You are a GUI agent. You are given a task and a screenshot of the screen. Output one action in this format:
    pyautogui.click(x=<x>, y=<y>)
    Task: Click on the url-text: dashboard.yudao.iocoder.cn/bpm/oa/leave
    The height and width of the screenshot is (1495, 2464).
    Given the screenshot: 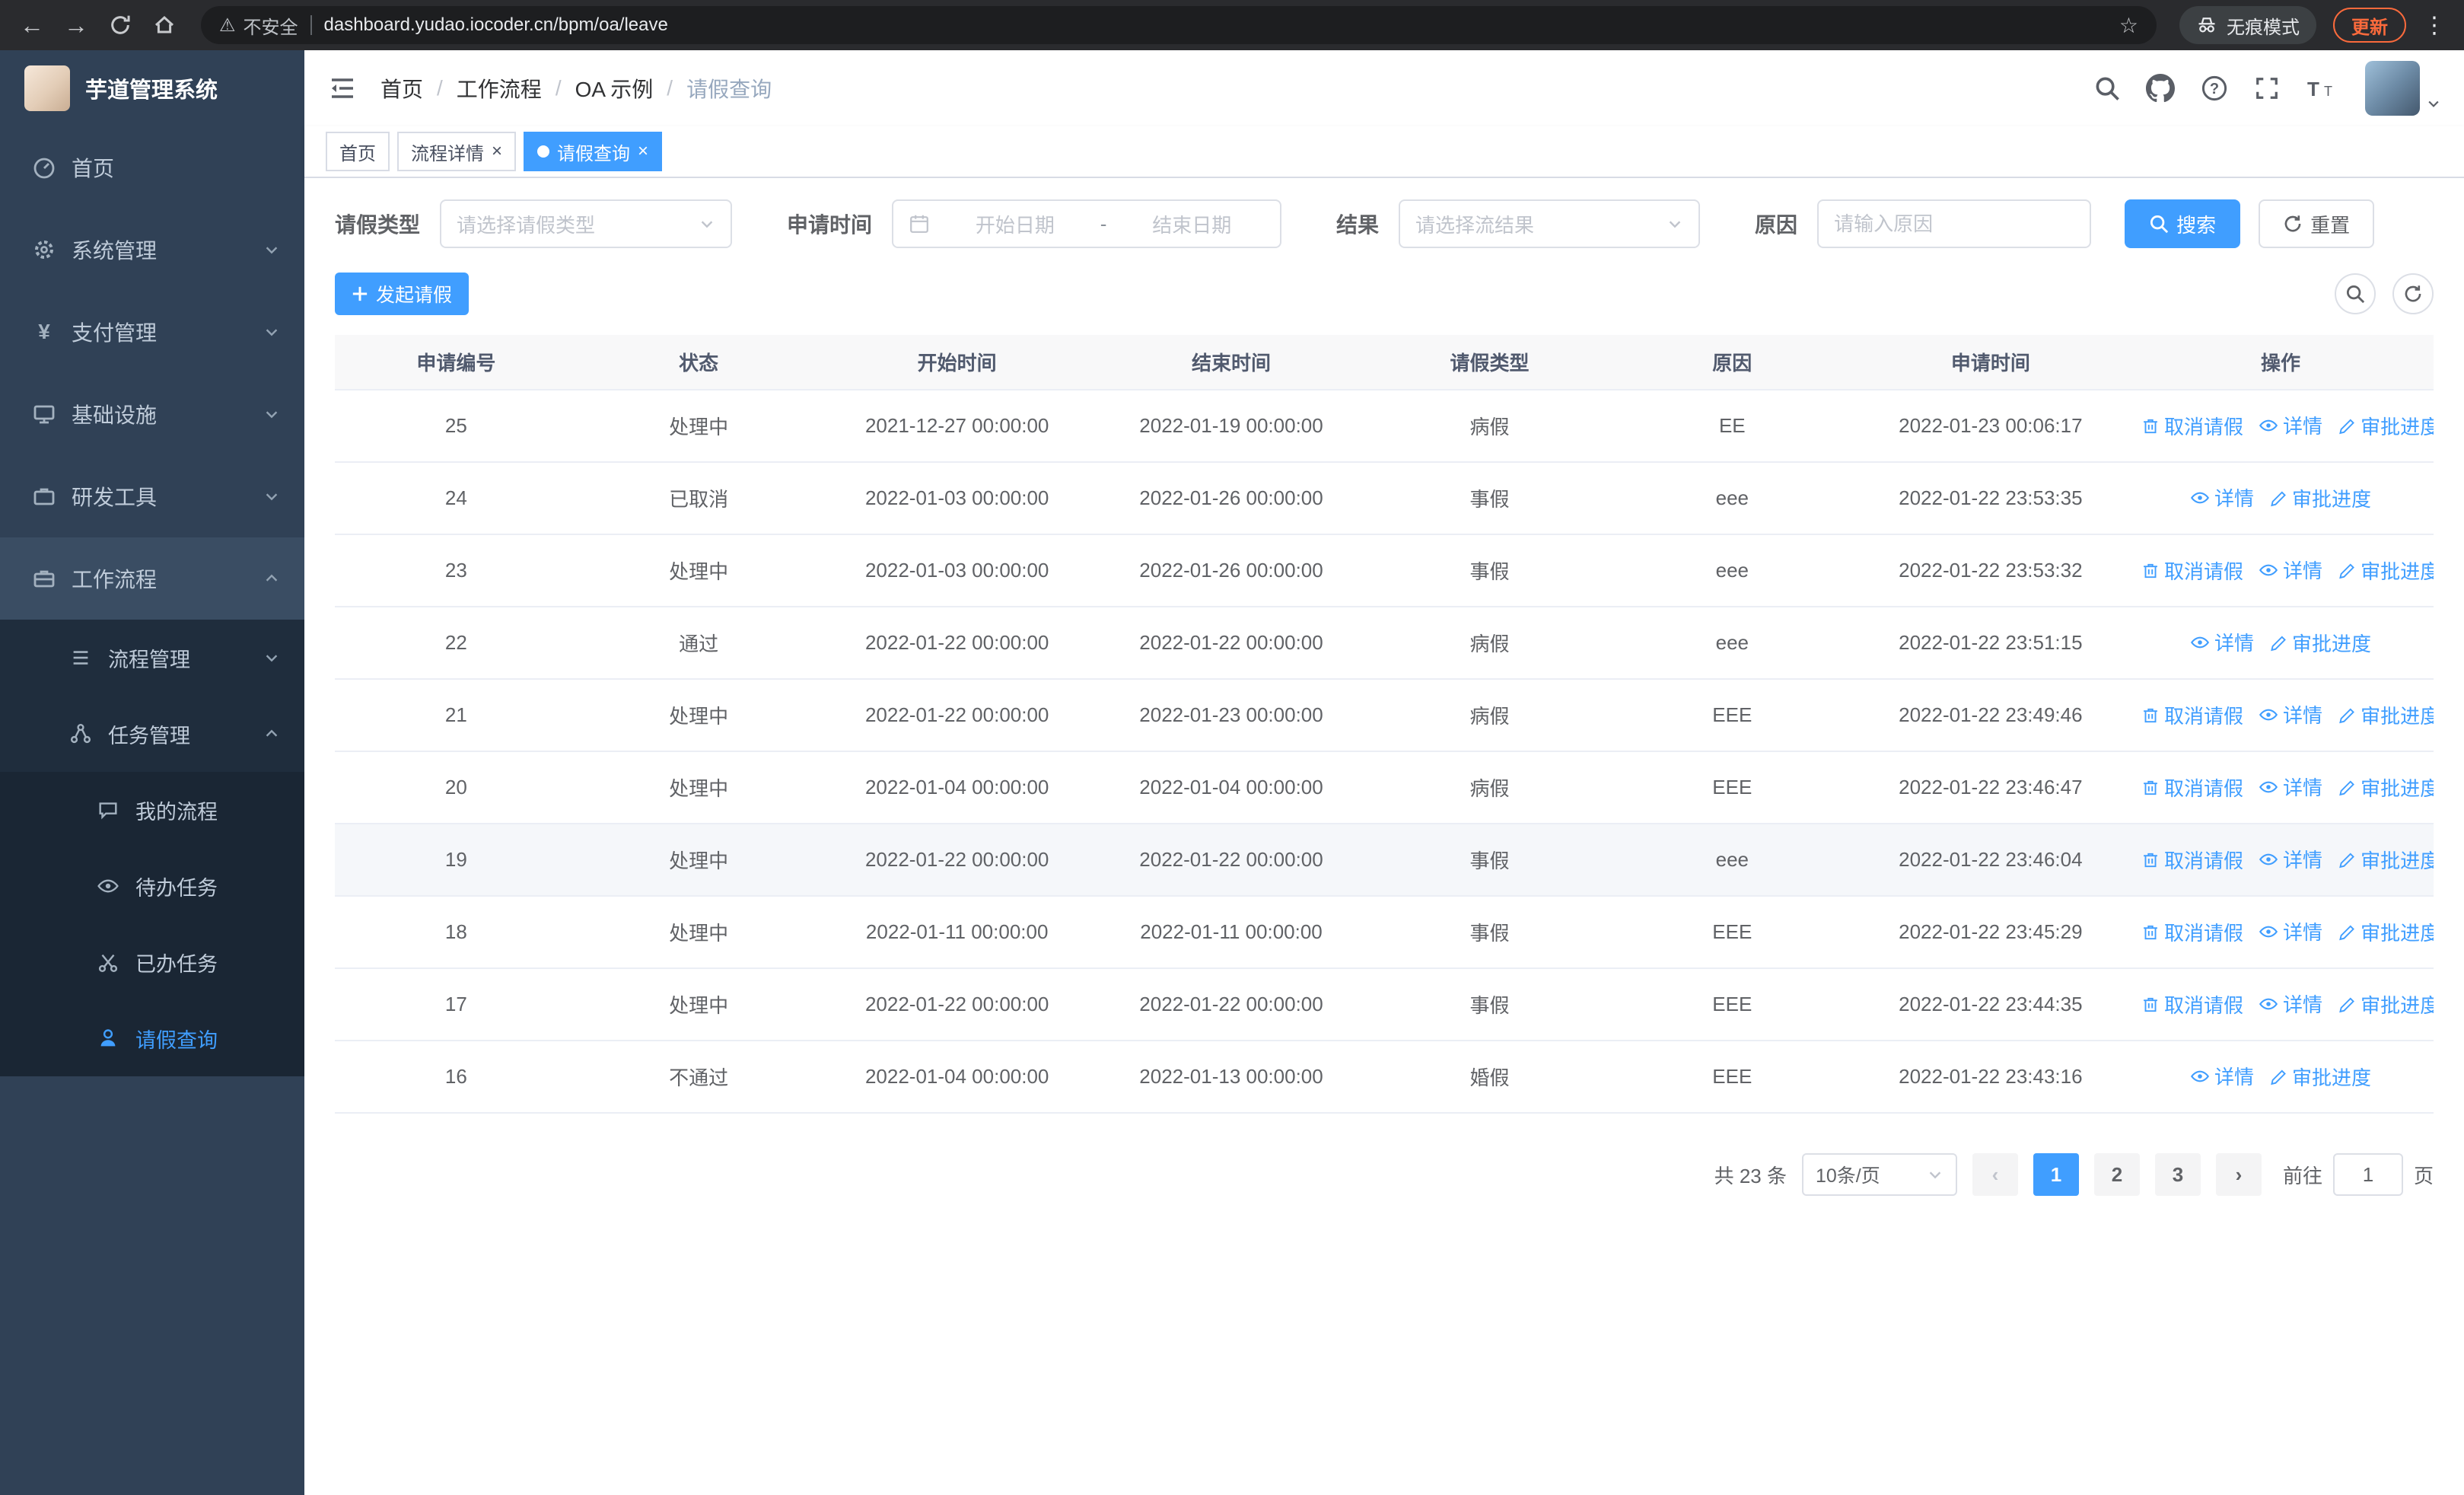 What is the action you would take?
    pyautogui.click(x=1215, y=25)
    